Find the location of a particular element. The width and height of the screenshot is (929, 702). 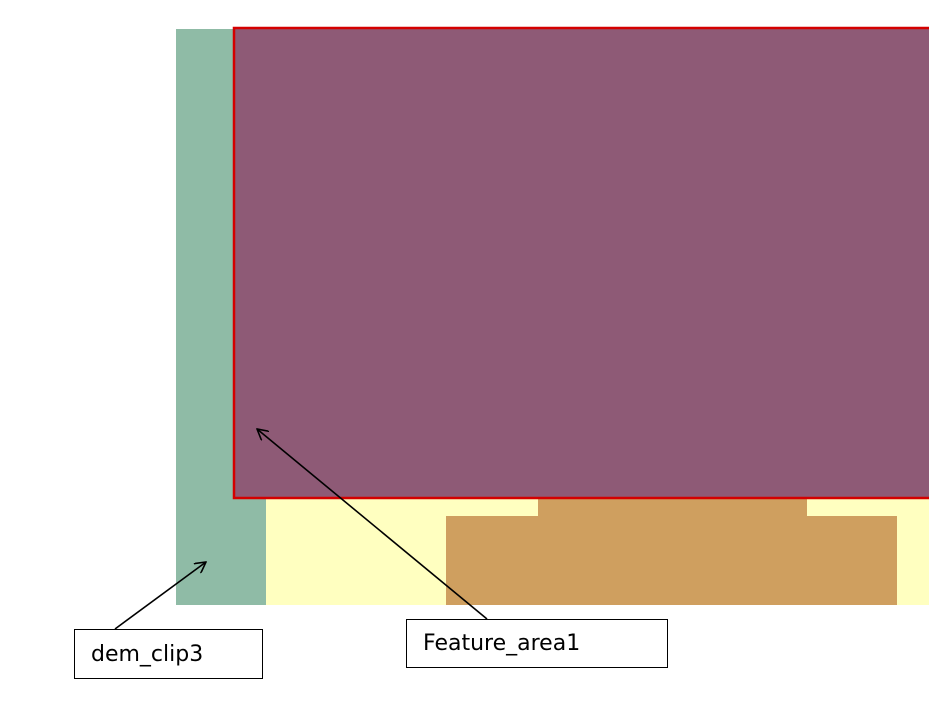

feature-area1-callout: Feature_area1 is located at coordinates (537, 643).